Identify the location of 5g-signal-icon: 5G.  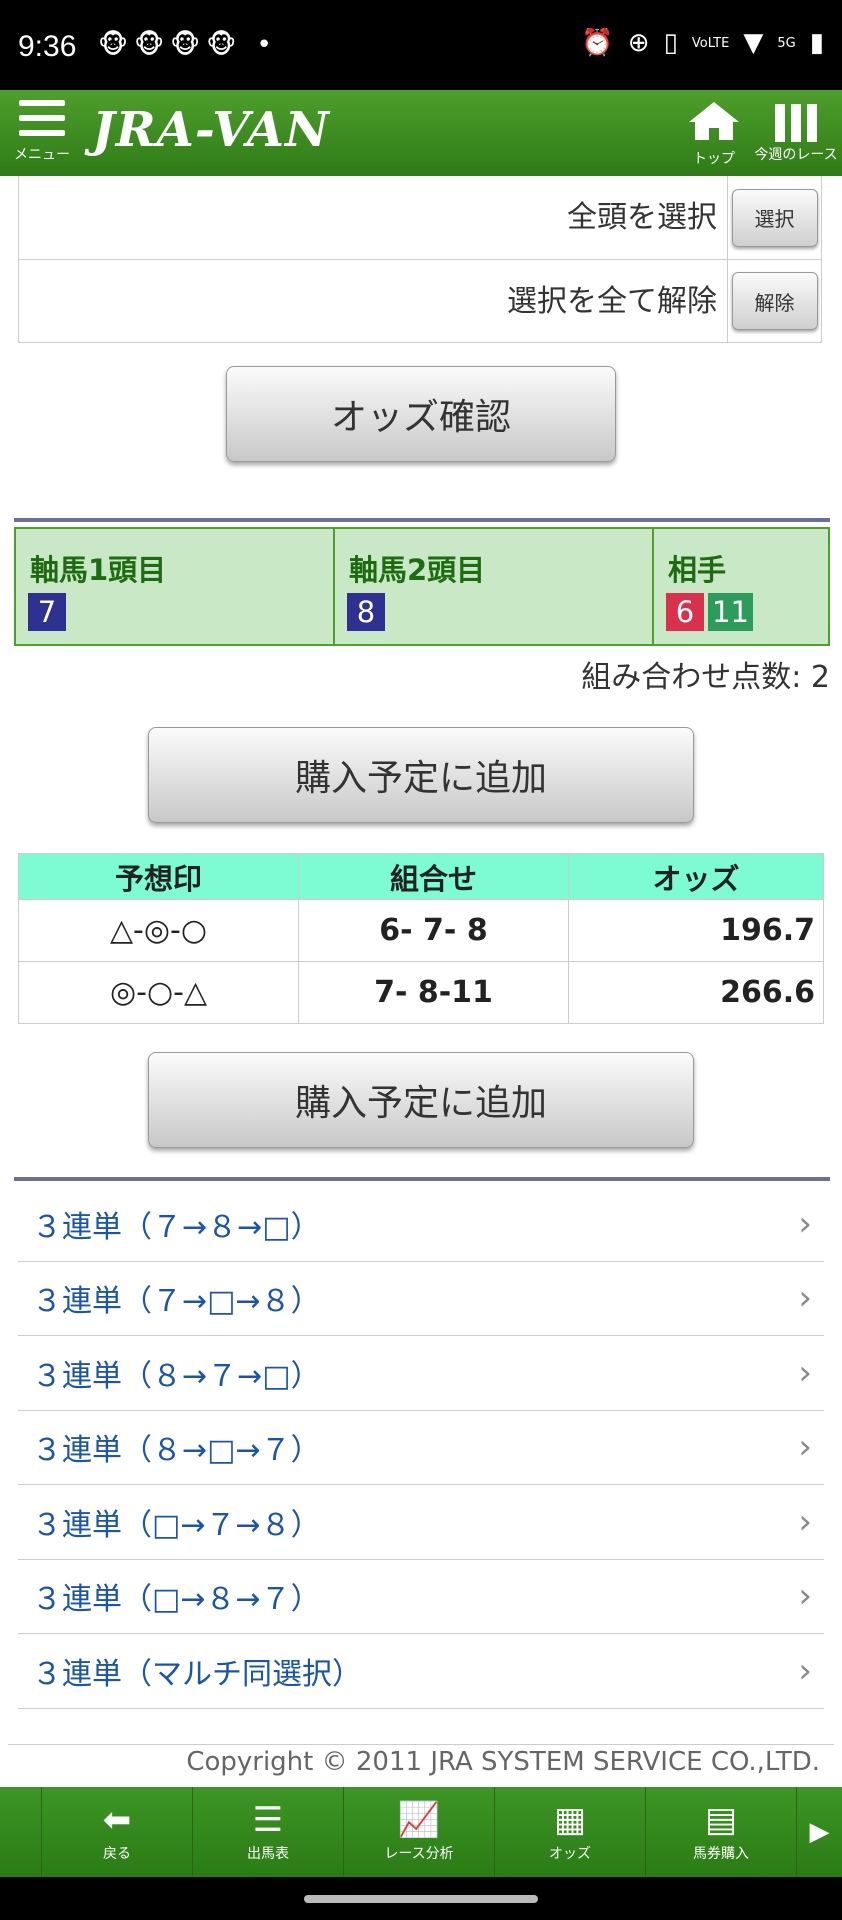
(786, 43).